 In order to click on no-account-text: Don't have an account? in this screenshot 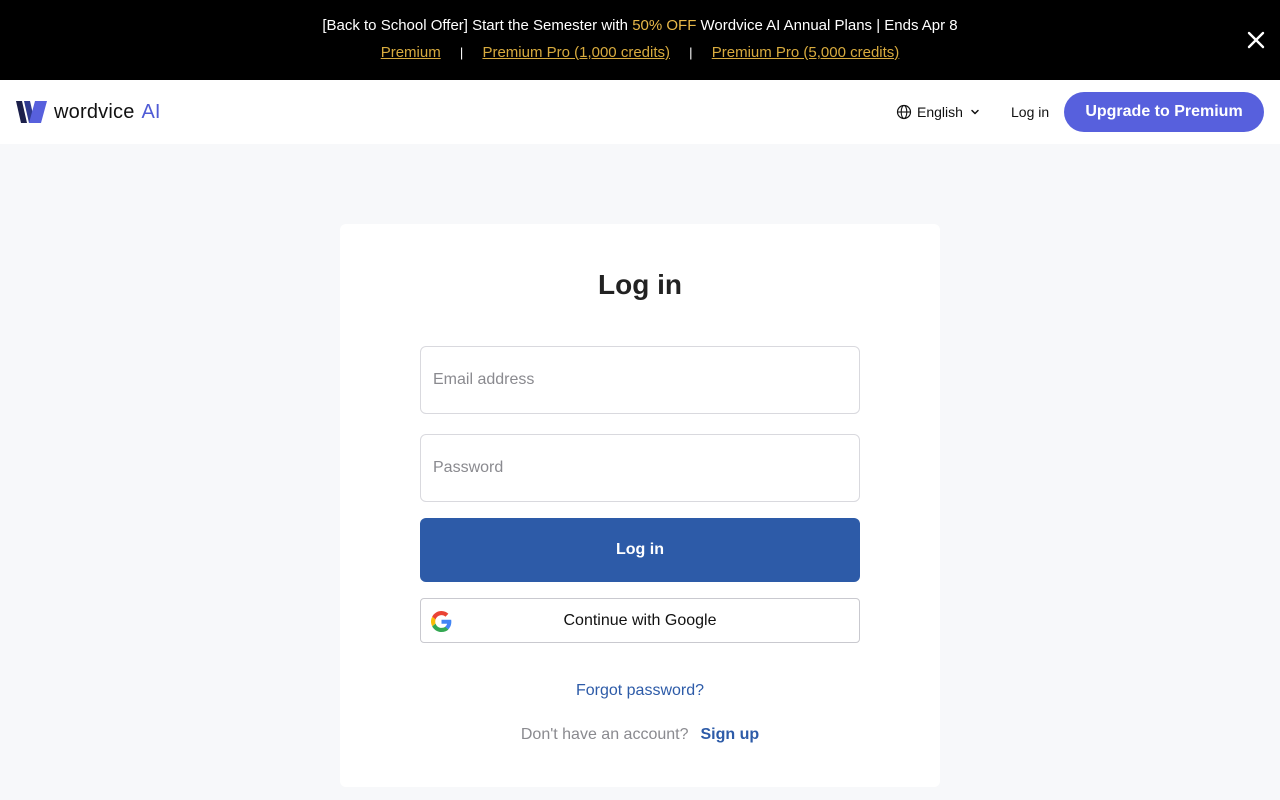, I will do `click(604, 734)`.